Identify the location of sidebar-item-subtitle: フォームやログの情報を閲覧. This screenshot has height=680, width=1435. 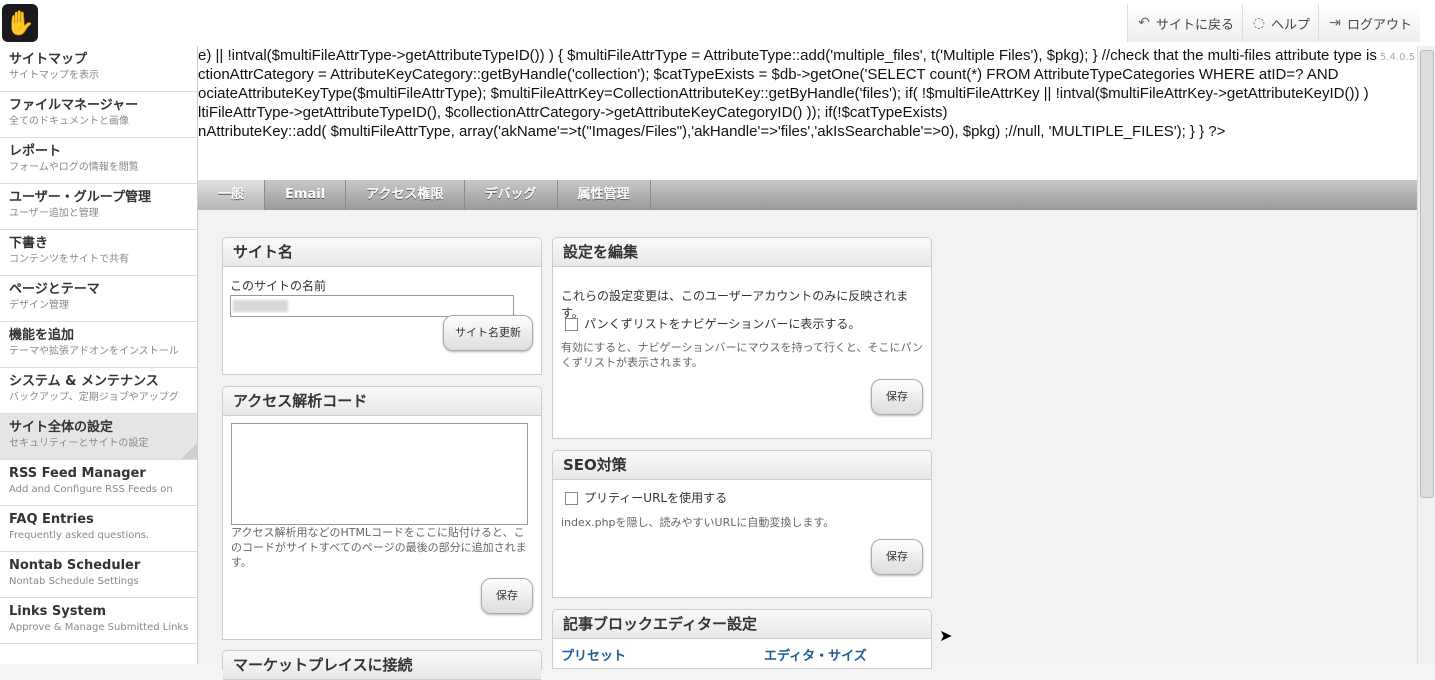
(74, 167).